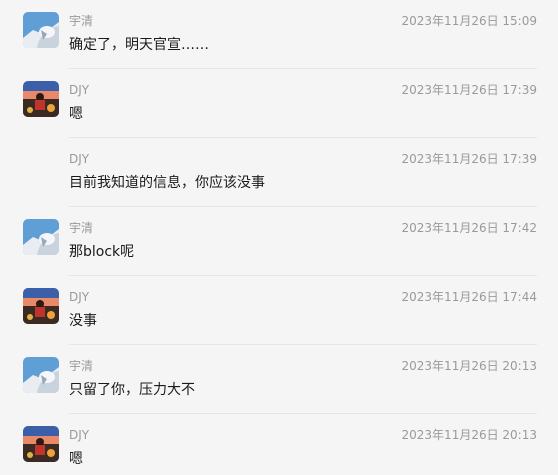  What do you see at coordinates (469, 21) in the screenshot?
I see `message-timestamp: 2023年11月26日 15:09` at bounding box center [469, 21].